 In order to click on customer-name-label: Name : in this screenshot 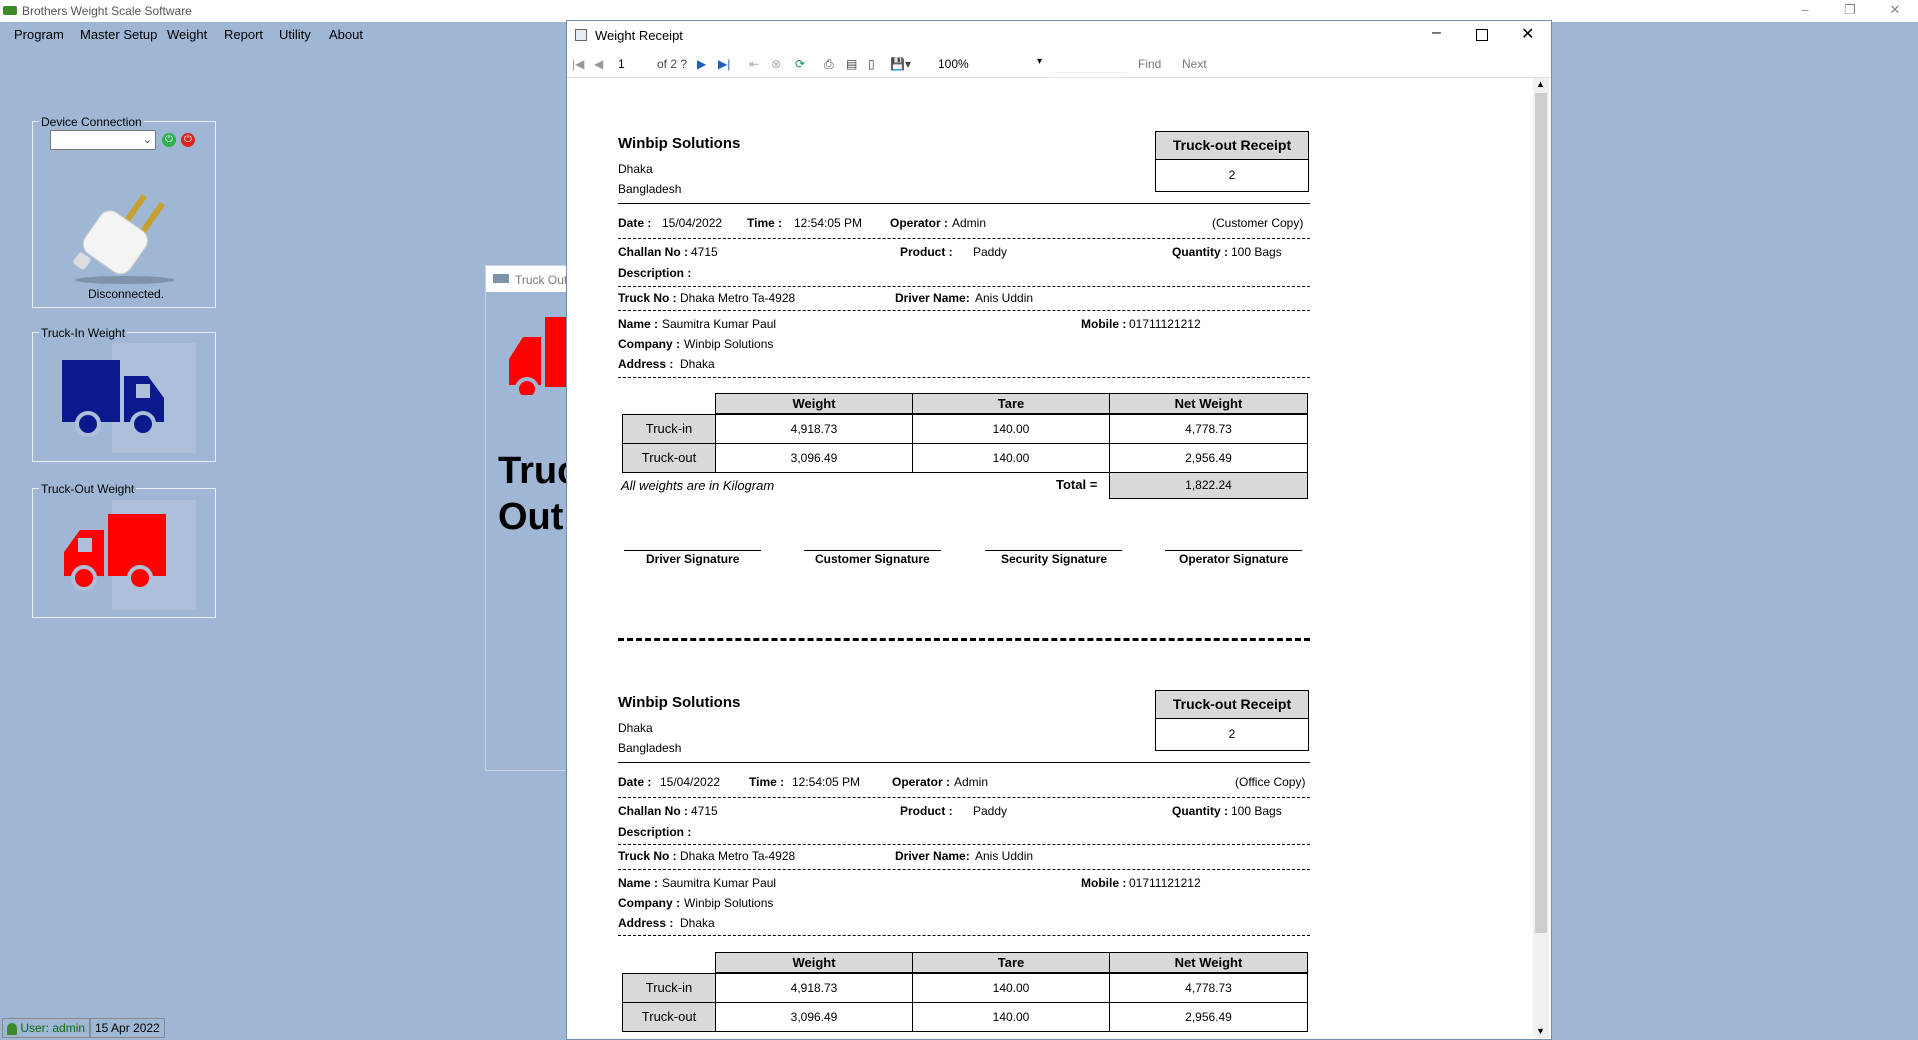, I will do `click(638, 883)`.